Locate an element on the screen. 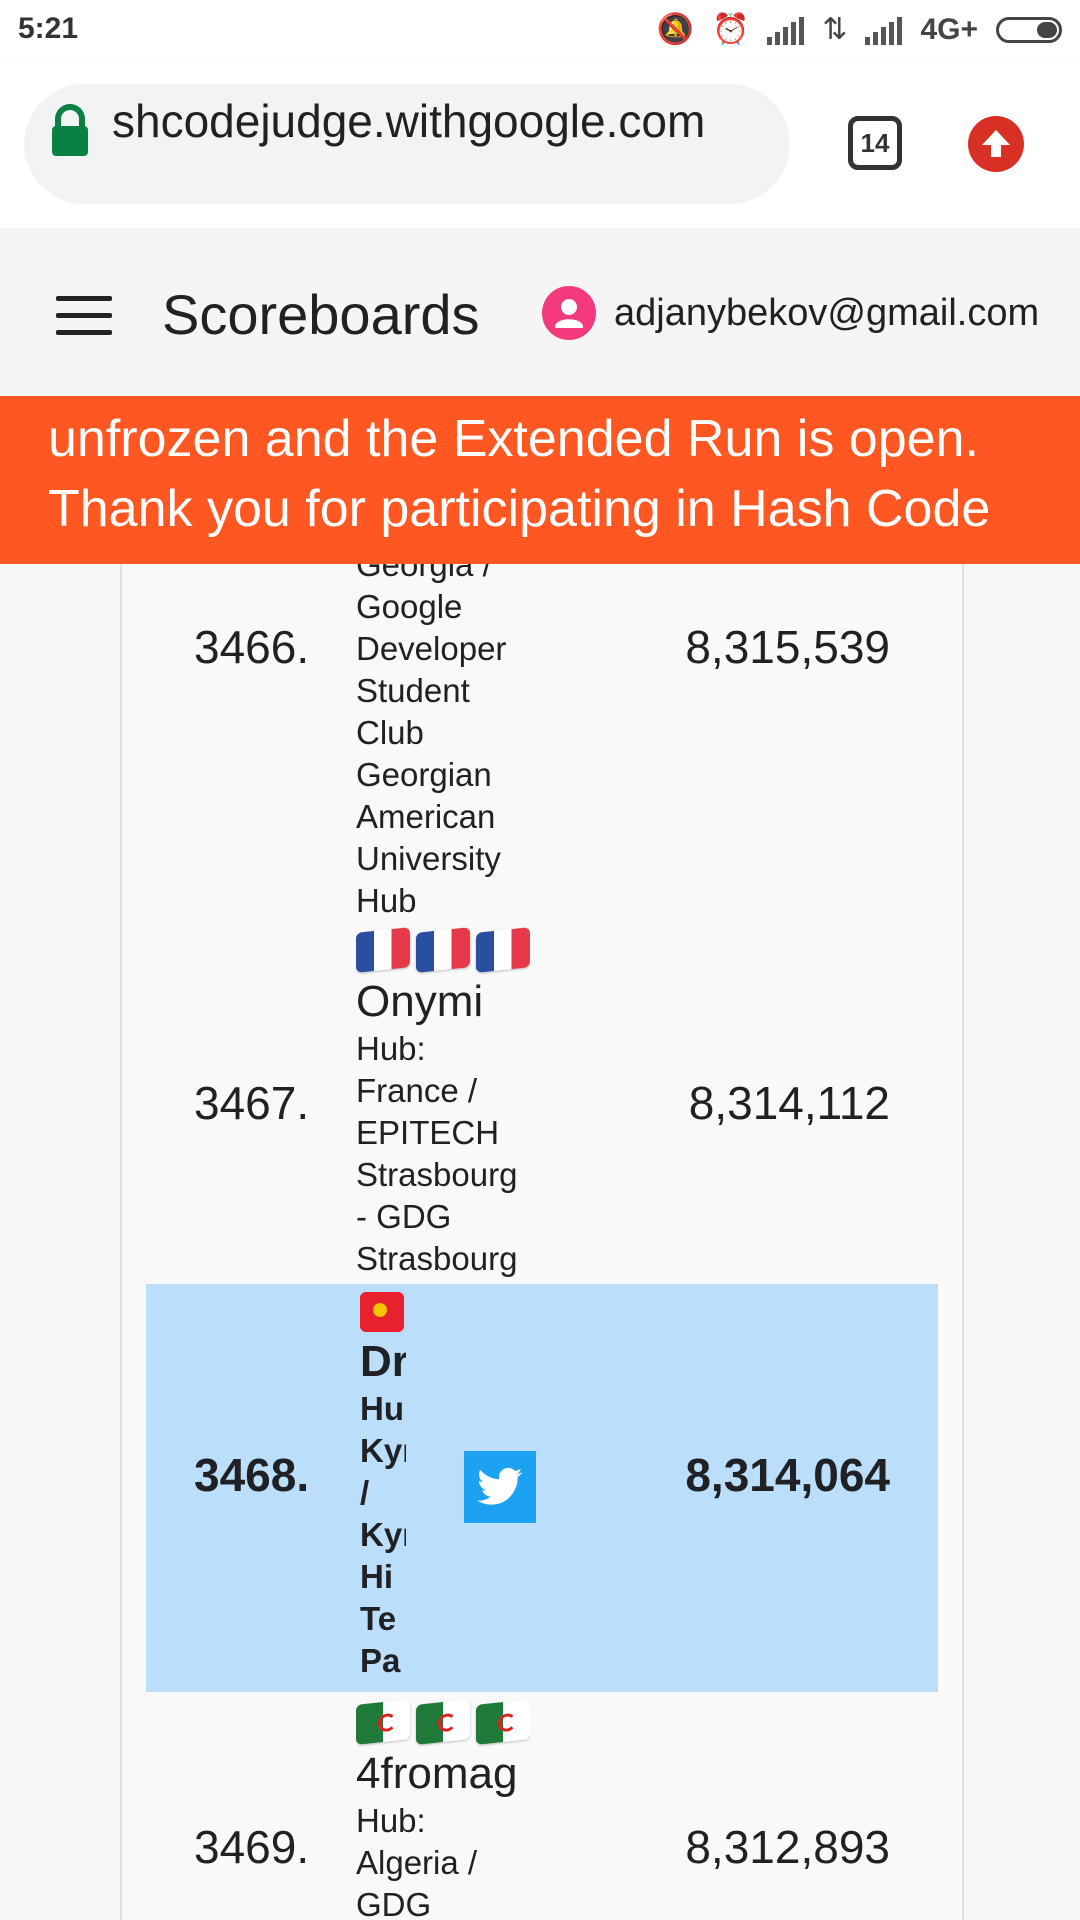 This screenshot has height=1920, width=1080. hub-line: Developer is located at coordinates (431, 648).